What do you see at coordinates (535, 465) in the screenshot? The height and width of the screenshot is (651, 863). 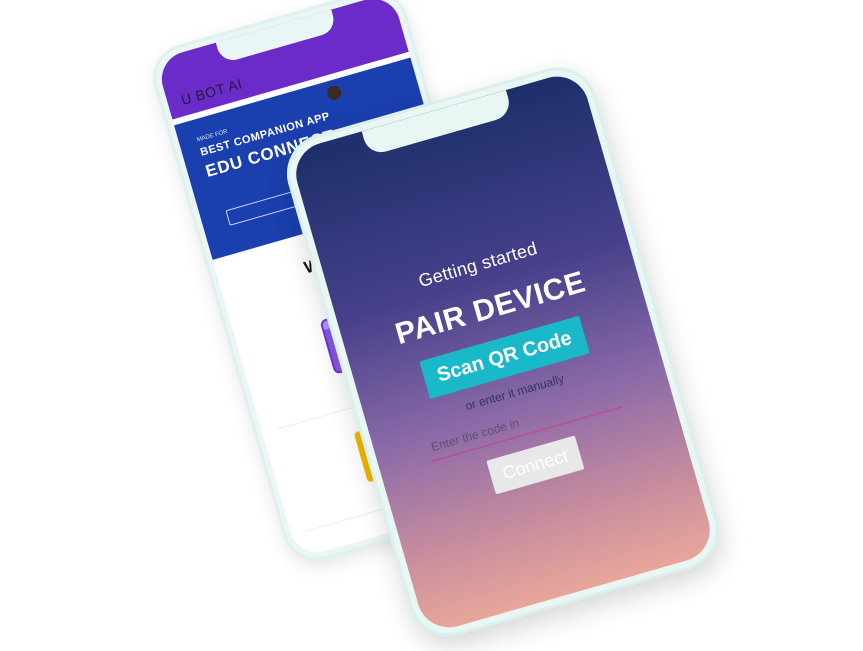 I see `connect-button: Connect` at bounding box center [535, 465].